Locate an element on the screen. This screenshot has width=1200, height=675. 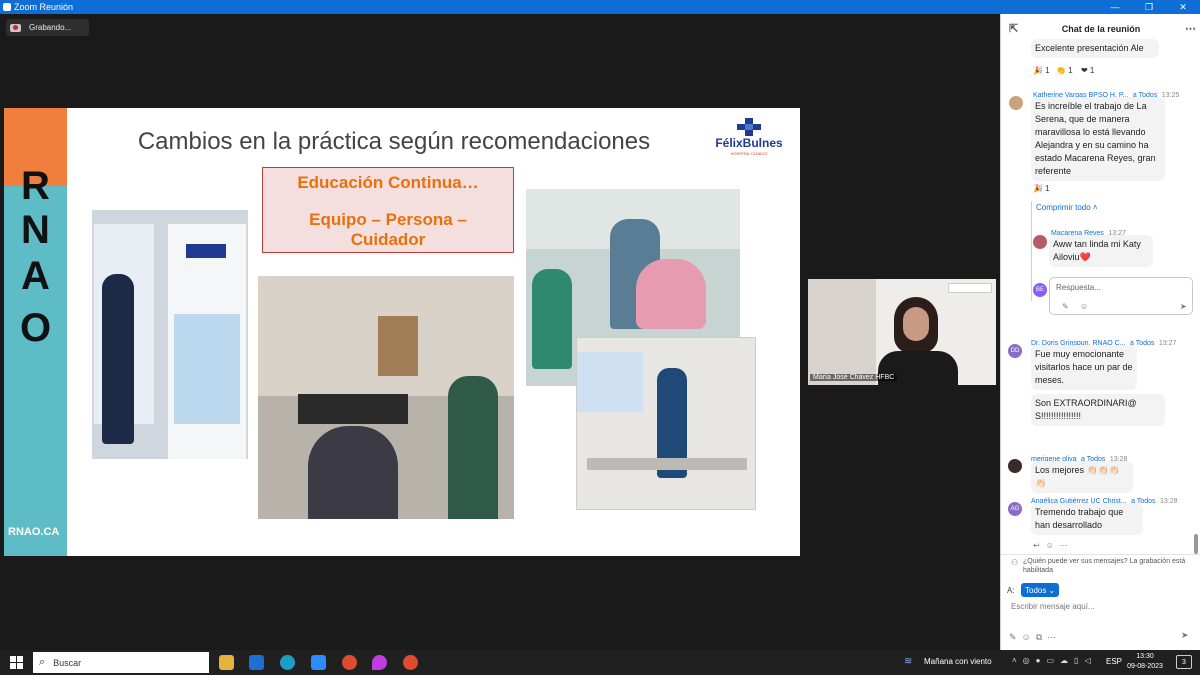
notification-center-icon: 3 is located at coordinates (1184, 662).